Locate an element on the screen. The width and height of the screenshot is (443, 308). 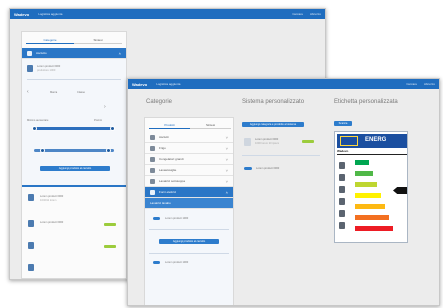
back-add-button: Aggiungi prodotto al carrello is located at coordinates (75, 168).